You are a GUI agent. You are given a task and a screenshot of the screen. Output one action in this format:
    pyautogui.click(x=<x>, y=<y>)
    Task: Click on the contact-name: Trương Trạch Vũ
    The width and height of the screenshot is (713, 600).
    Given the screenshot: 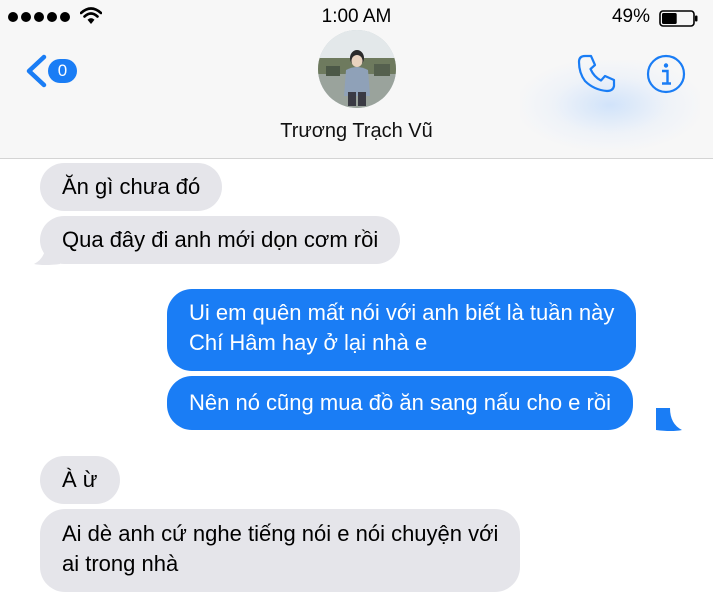 What is the action you would take?
    pyautogui.click(x=356, y=131)
    